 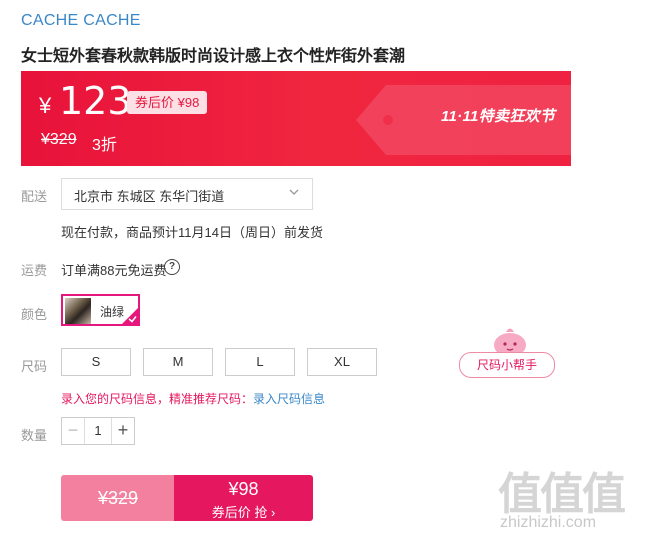 I want to click on quantity-stepper: − 1 +, so click(x=98, y=431).